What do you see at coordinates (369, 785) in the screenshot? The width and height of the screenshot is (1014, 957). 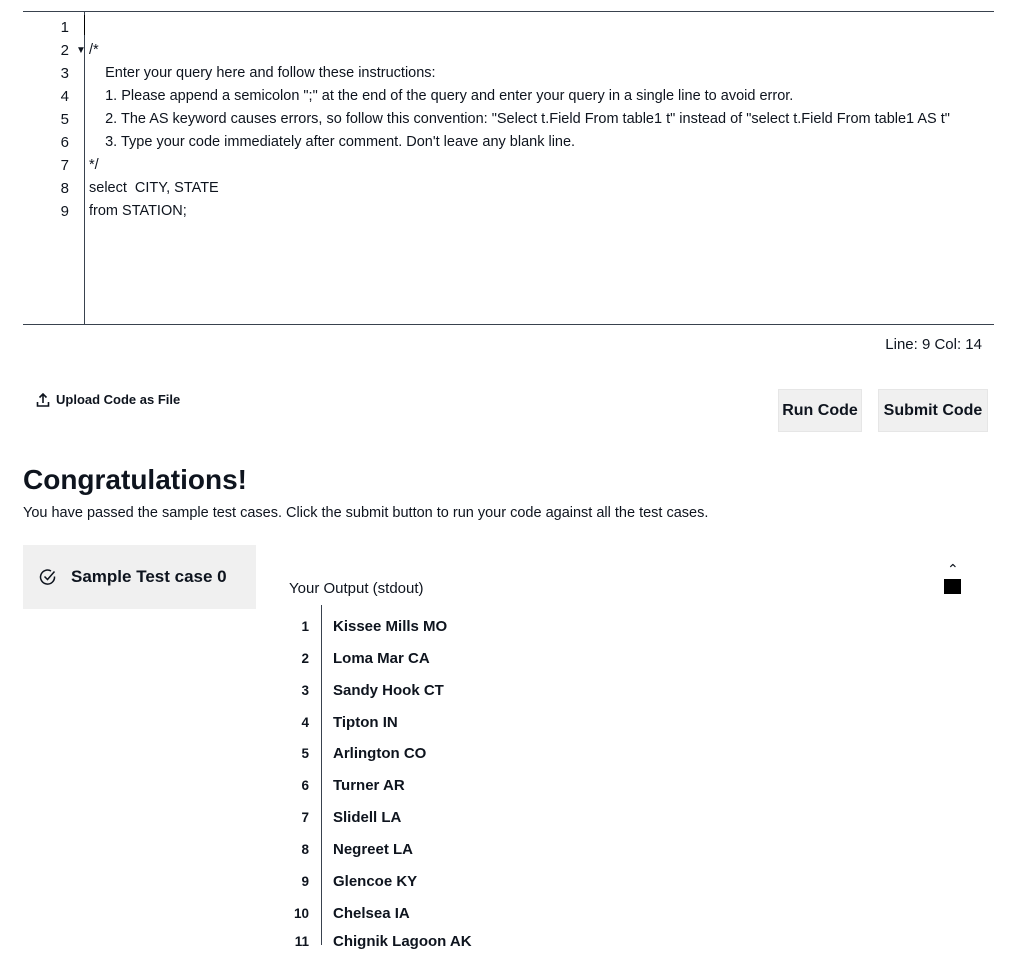 I see `output-value: Turner AR` at bounding box center [369, 785].